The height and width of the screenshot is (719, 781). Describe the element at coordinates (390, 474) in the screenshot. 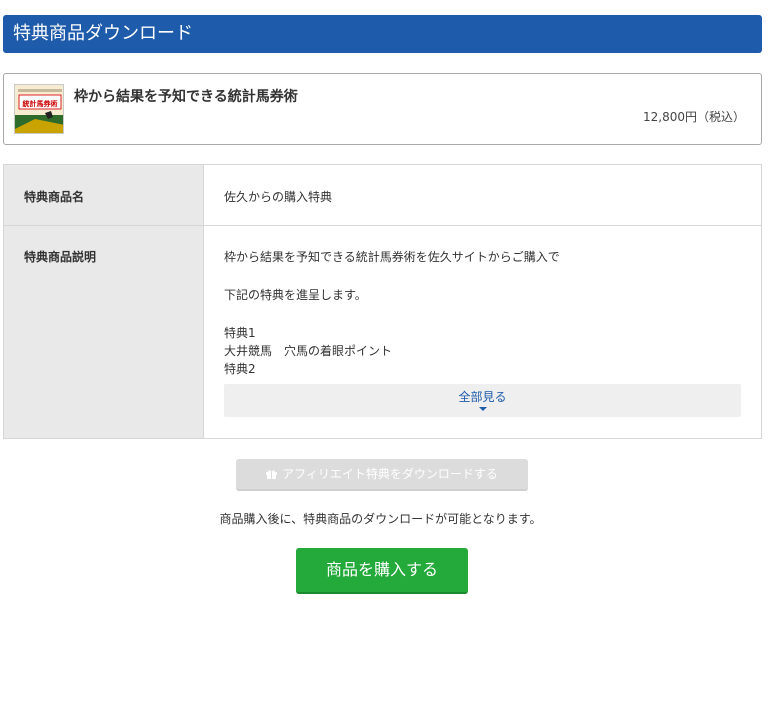

I see `affiliate-download-label: アフィリエイト特典をダウンロードする` at that location.